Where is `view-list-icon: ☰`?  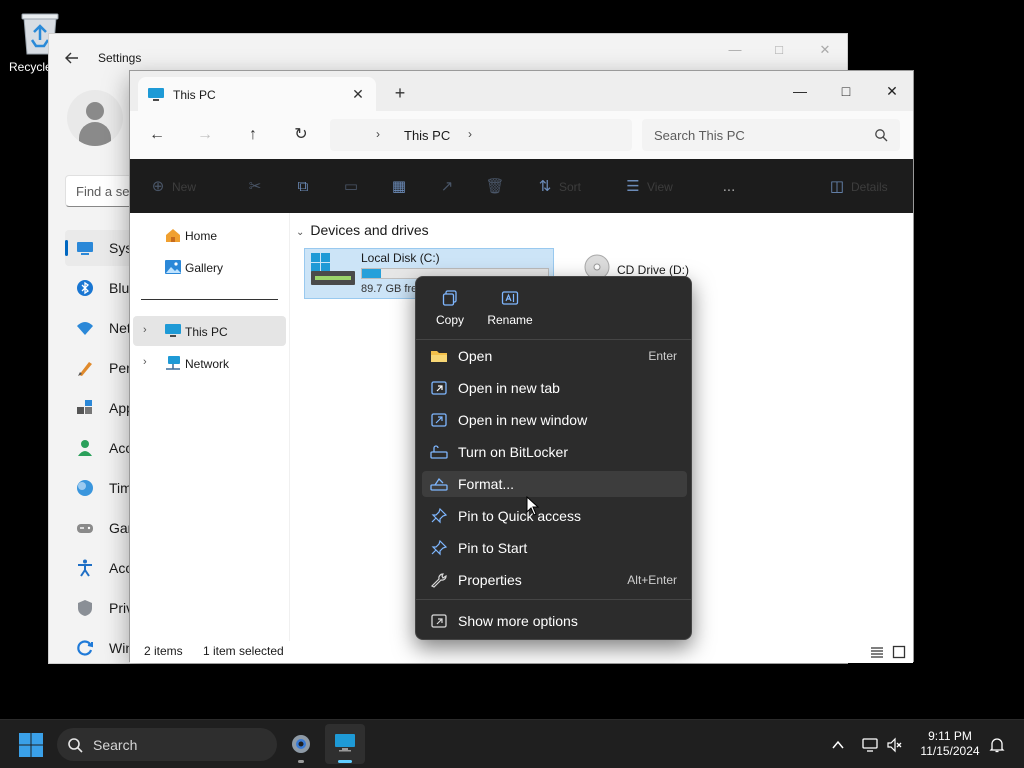 view-list-icon: ☰ is located at coordinates (633, 186).